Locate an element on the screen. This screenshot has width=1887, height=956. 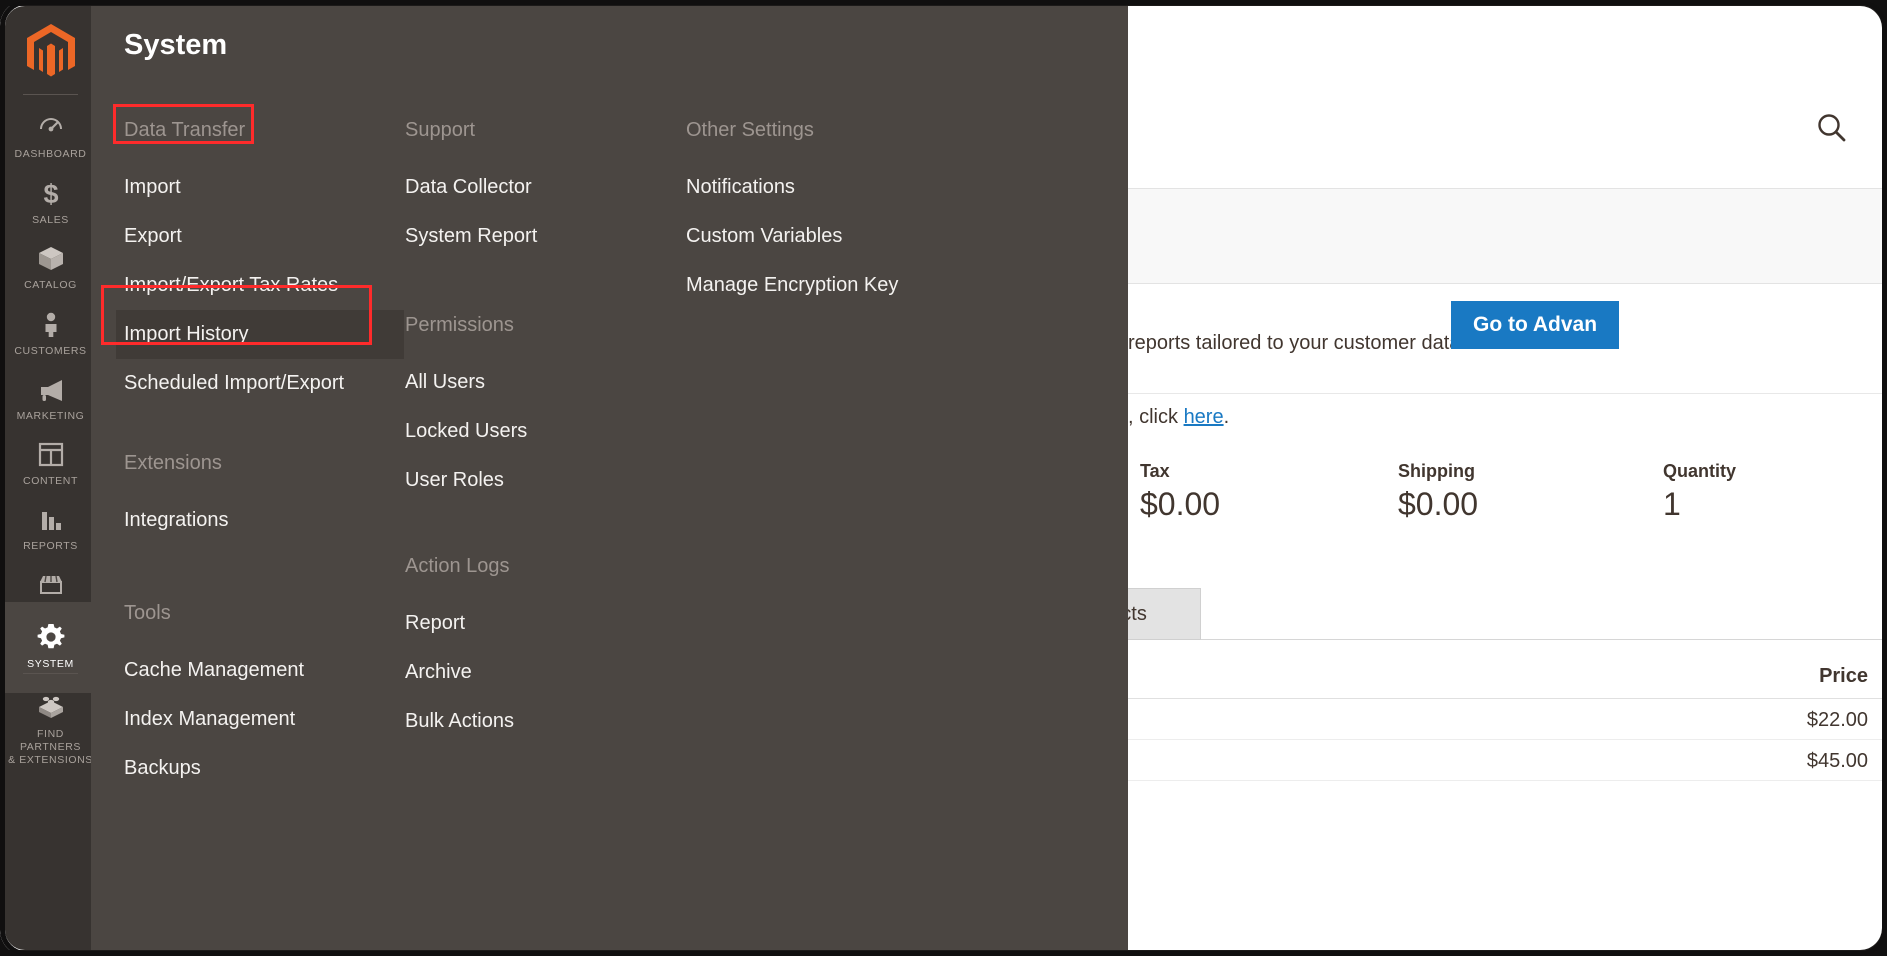
sidebar-item-label: SALES is located at coordinates (50, 220).